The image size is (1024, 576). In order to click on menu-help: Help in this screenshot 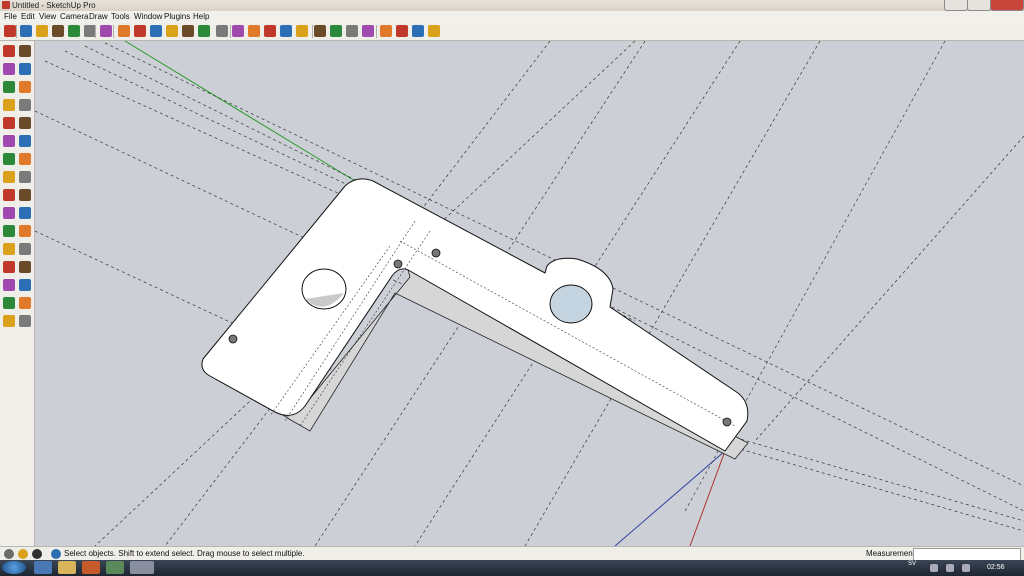, I will do `click(201, 17)`.